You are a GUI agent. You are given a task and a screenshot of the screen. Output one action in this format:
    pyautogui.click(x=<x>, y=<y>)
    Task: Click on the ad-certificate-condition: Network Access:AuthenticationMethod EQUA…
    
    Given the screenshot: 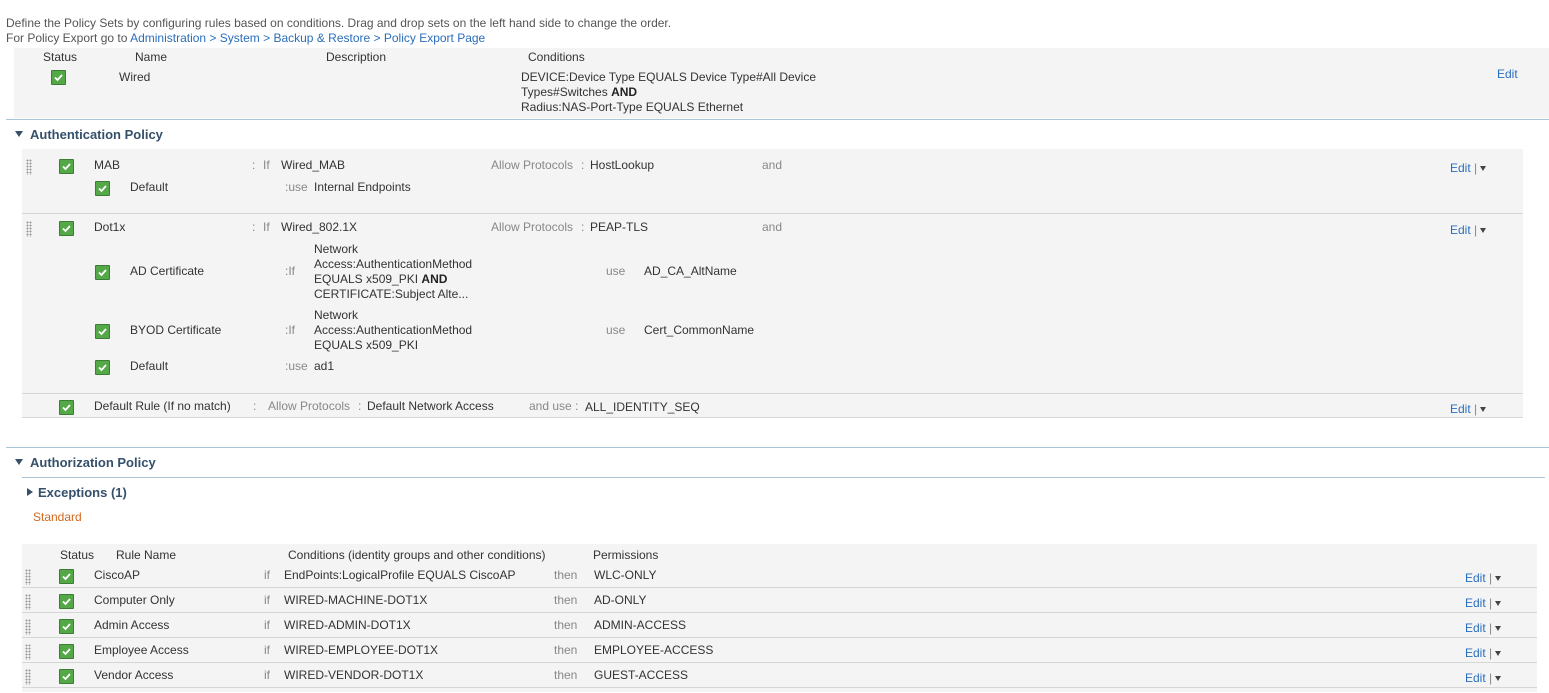 What is the action you would take?
    pyautogui.click(x=393, y=272)
    